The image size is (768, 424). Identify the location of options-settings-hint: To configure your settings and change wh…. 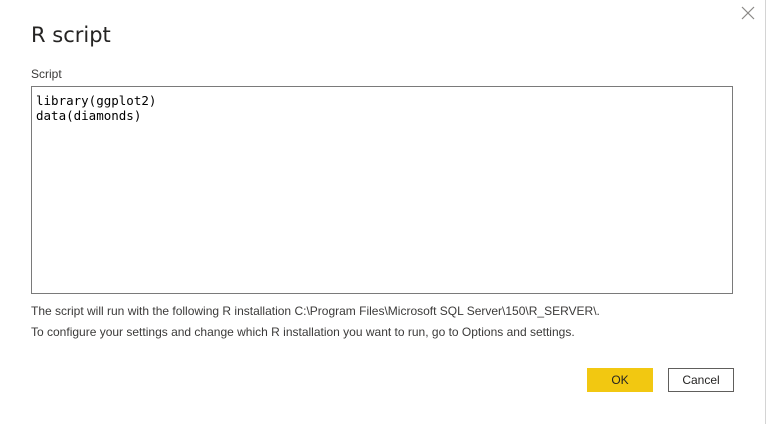
(303, 332).